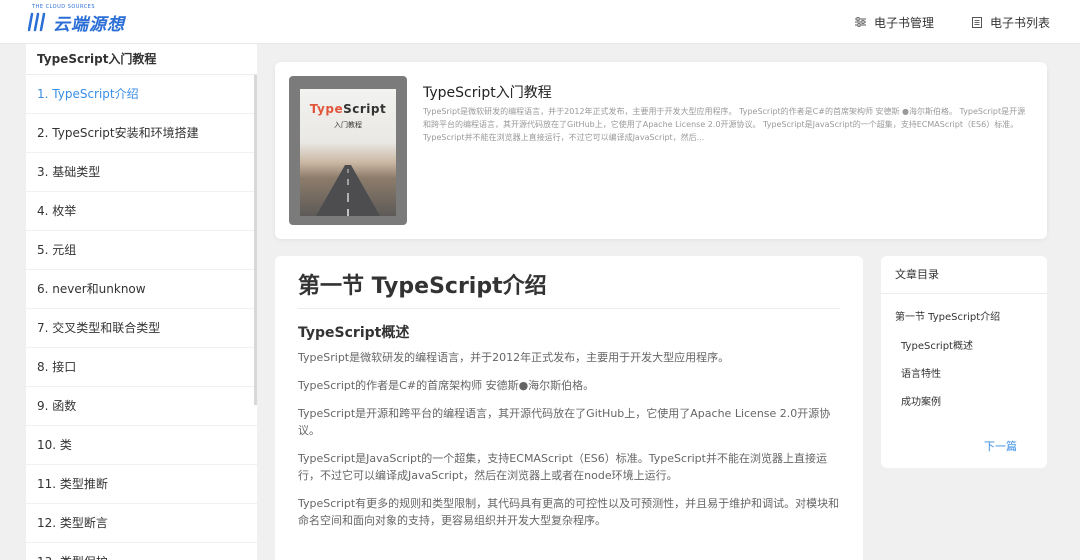  Describe the element at coordinates (354, 333) in the screenshot. I see `article-subheading: TypeScript概述` at that location.